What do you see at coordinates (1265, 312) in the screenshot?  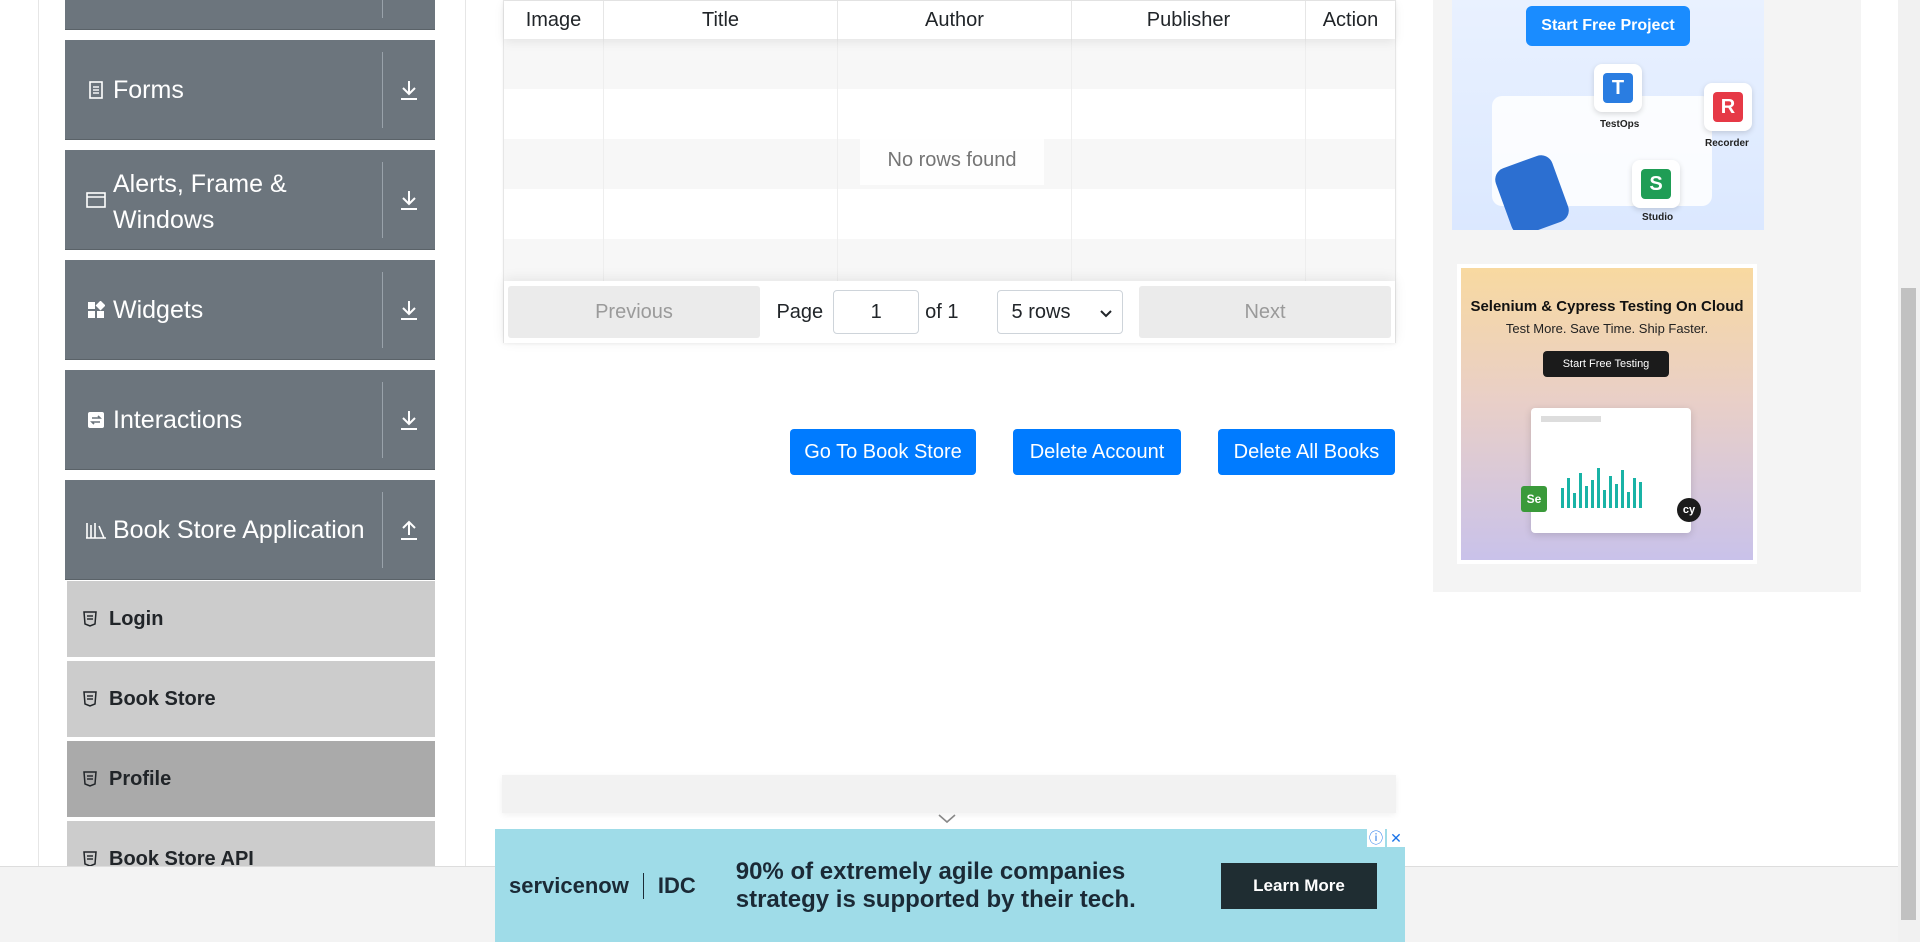 I see `next-button: Next` at bounding box center [1265, 312].